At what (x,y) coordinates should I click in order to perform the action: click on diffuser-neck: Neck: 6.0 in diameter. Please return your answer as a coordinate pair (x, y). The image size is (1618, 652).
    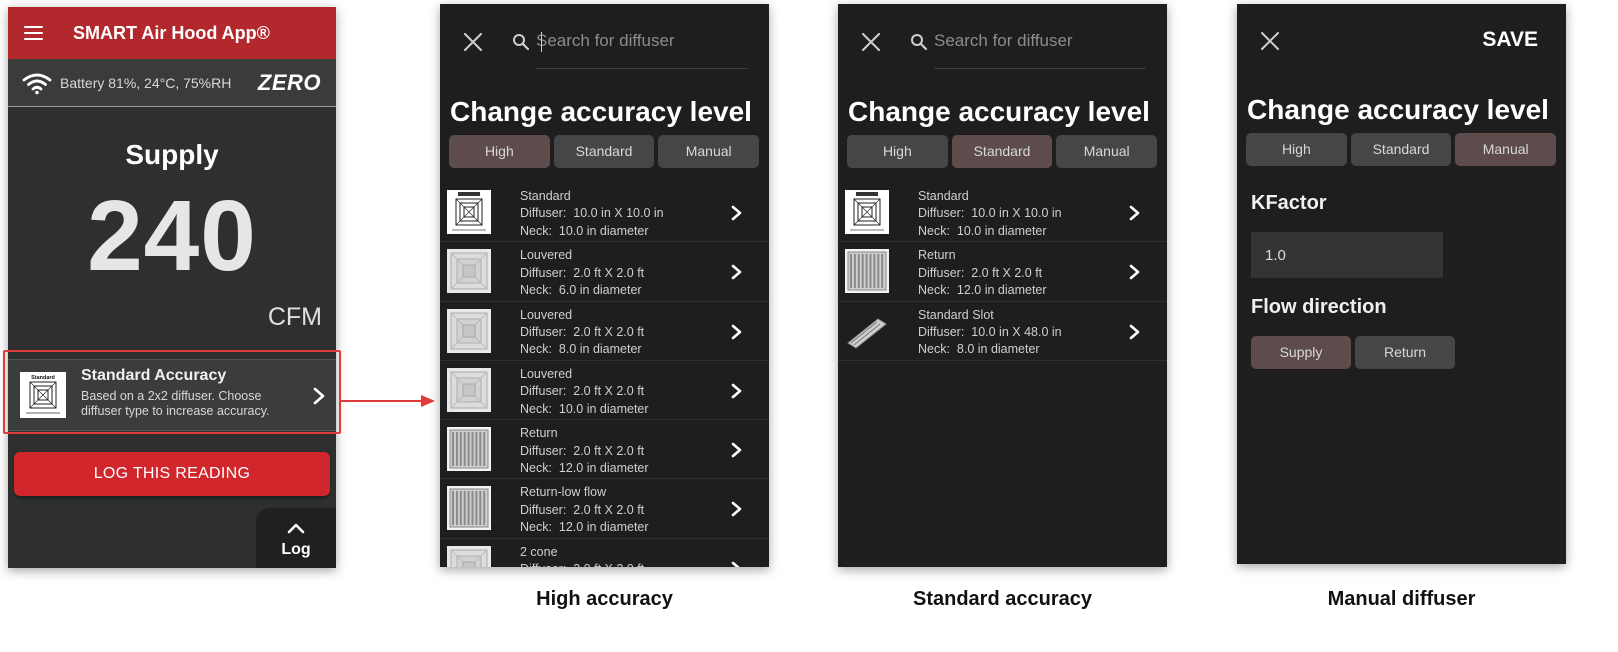
    Looking at the image, I should click on (581, 290).